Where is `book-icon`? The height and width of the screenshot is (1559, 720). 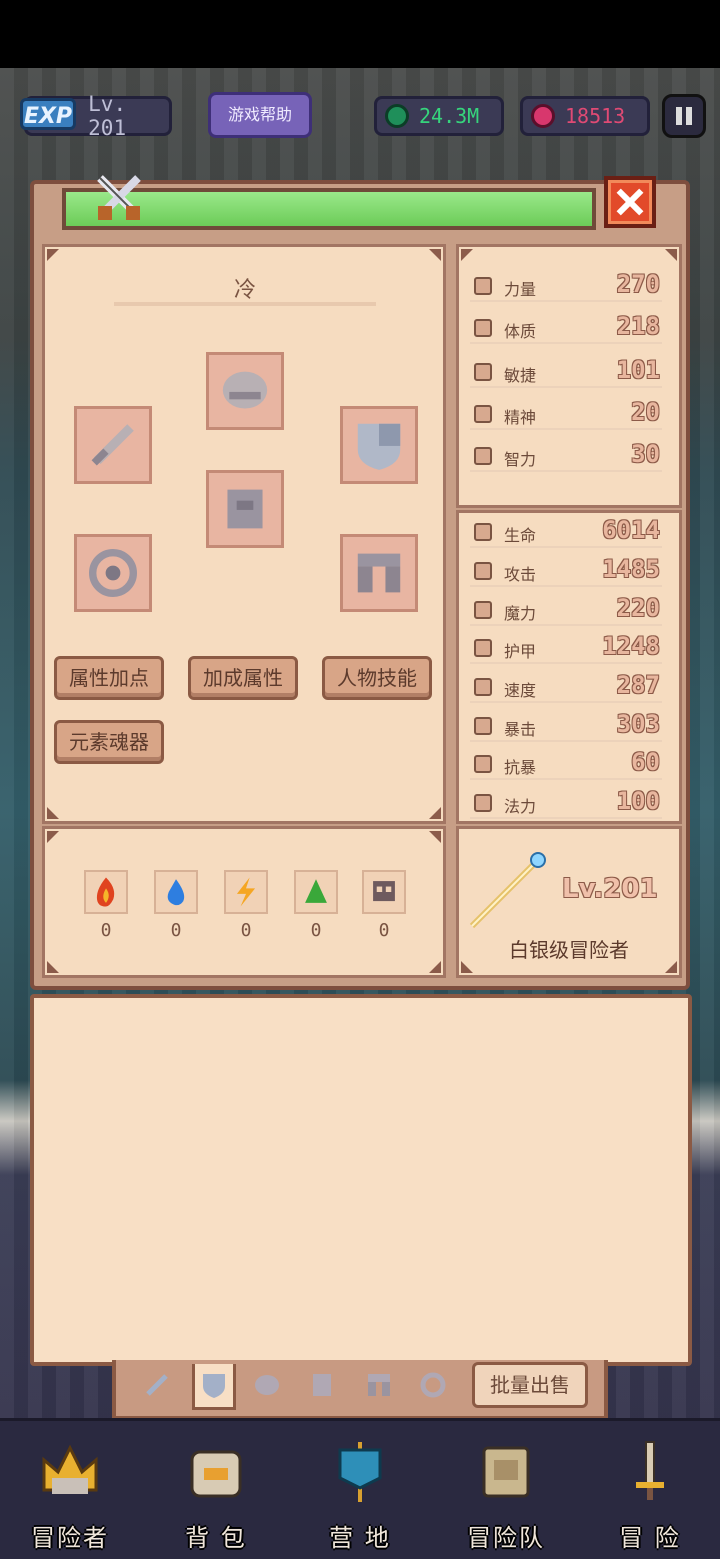
book-icon is located at coordinates (506, 1472).